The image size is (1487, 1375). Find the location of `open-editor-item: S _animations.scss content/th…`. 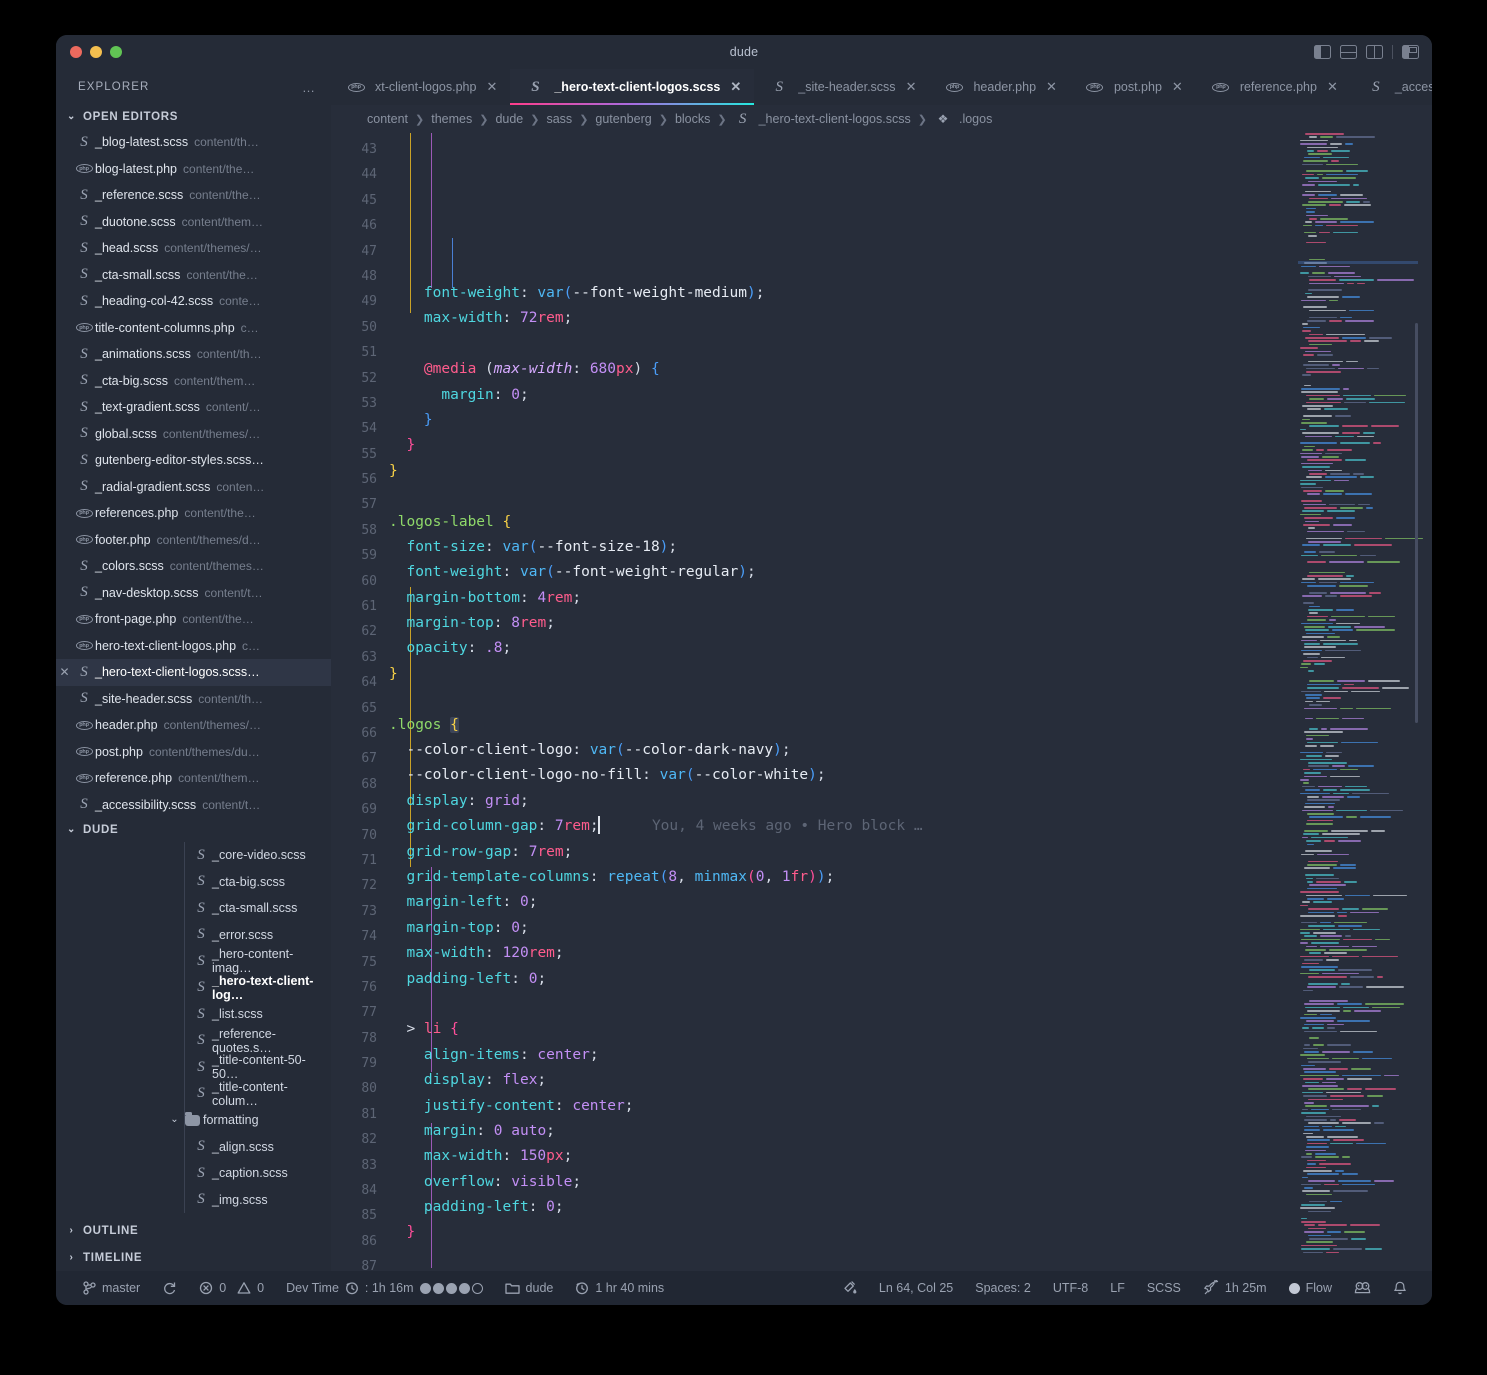

open-editor-item: S _animations.scss content/th… is located at coordinates (193, 354).